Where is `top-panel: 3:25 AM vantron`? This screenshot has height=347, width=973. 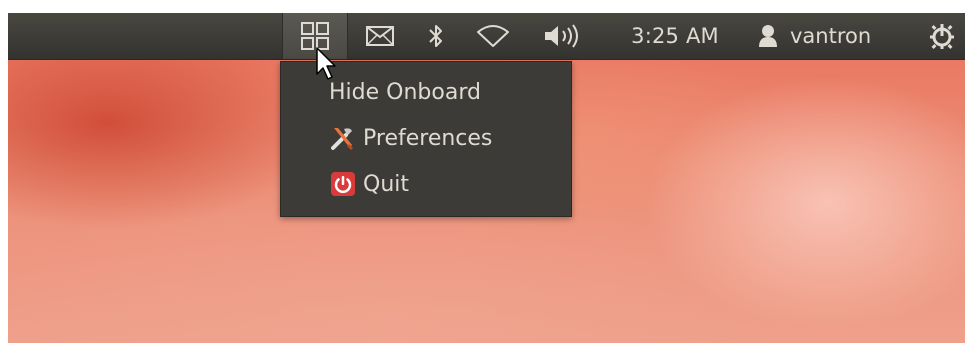 top-panel: 3:25 AM vantron is located at coordinates (486, 36).